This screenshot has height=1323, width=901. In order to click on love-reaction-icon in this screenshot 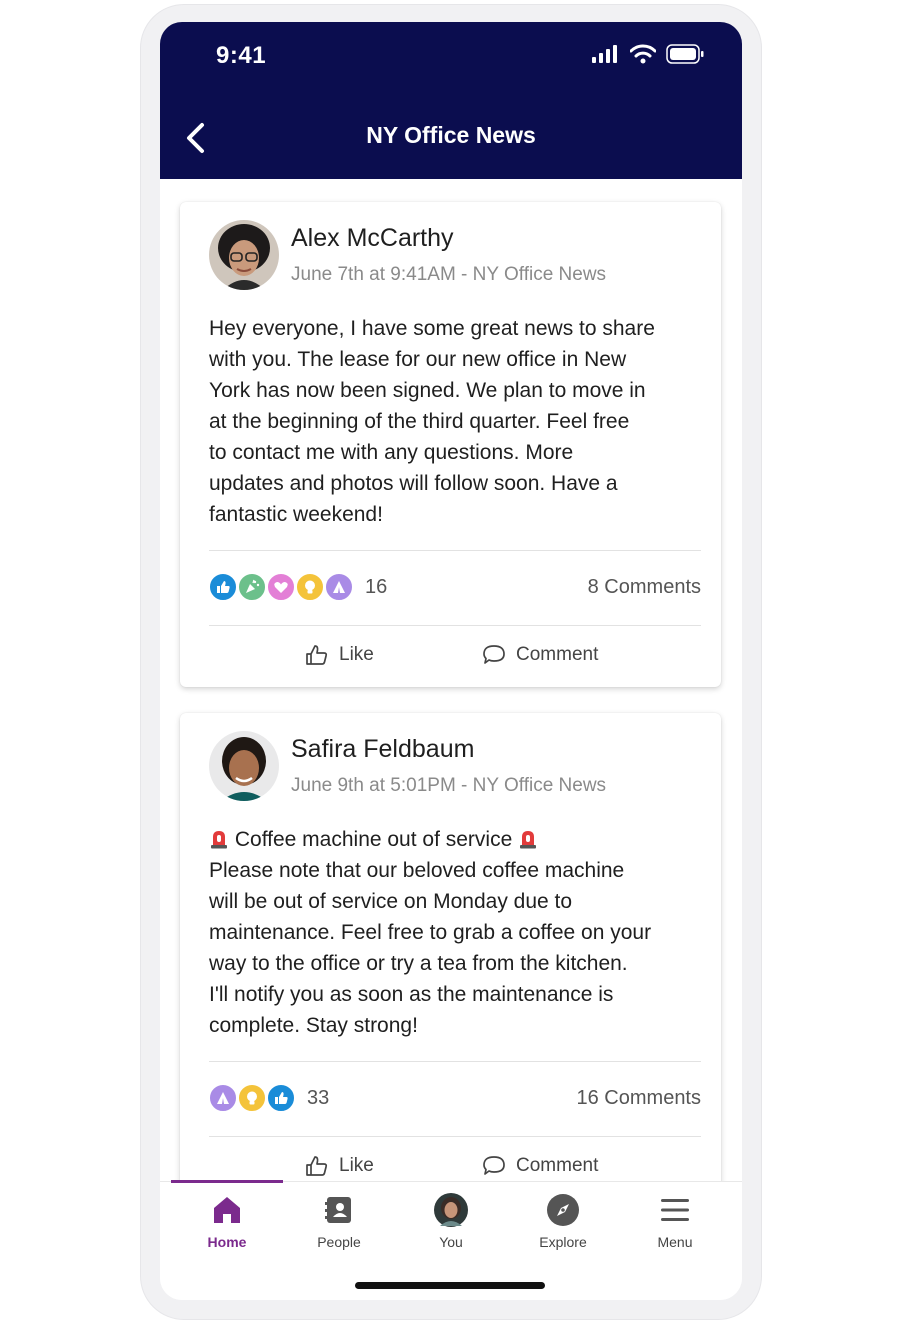, I will do `click(281, 587)`.